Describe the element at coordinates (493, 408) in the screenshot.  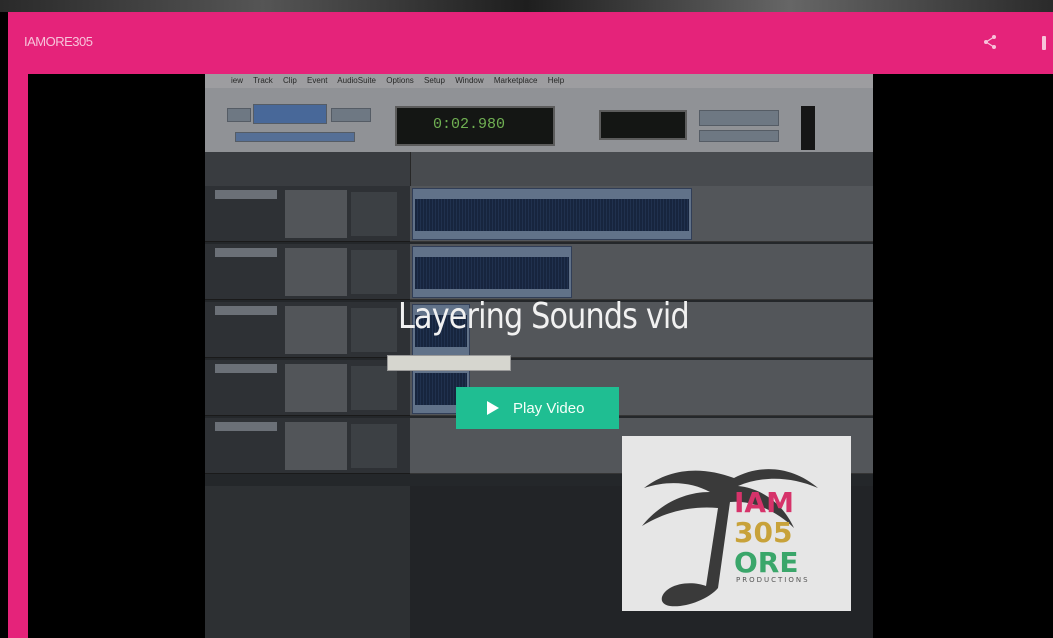
I see `play-icon` at that location.